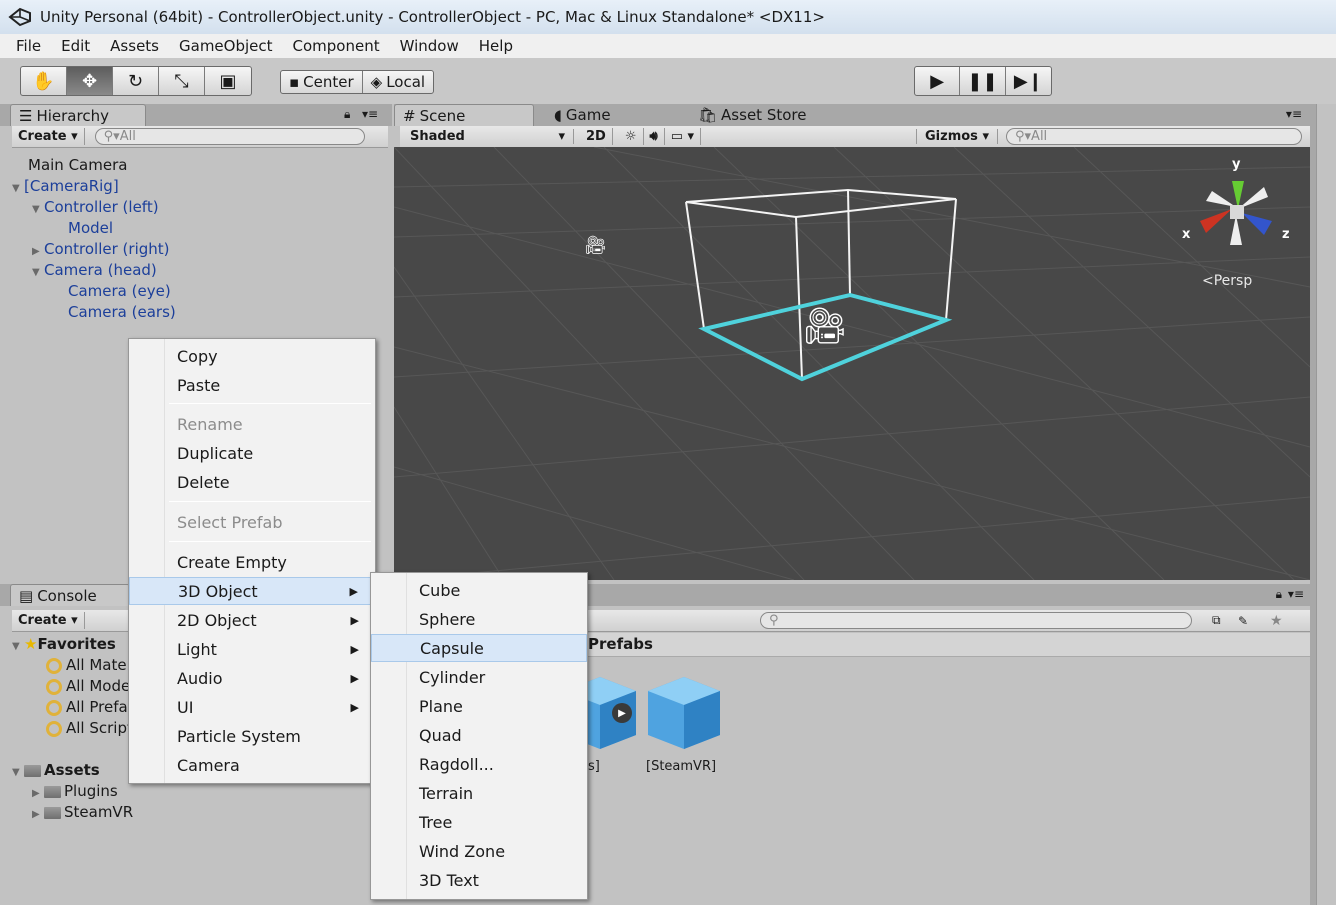 This screenshot has width=1336, height=905. Describe the element at coordinates (252, 649) in the screenshot. I see `menu-item-light: Light ▶` at that location.